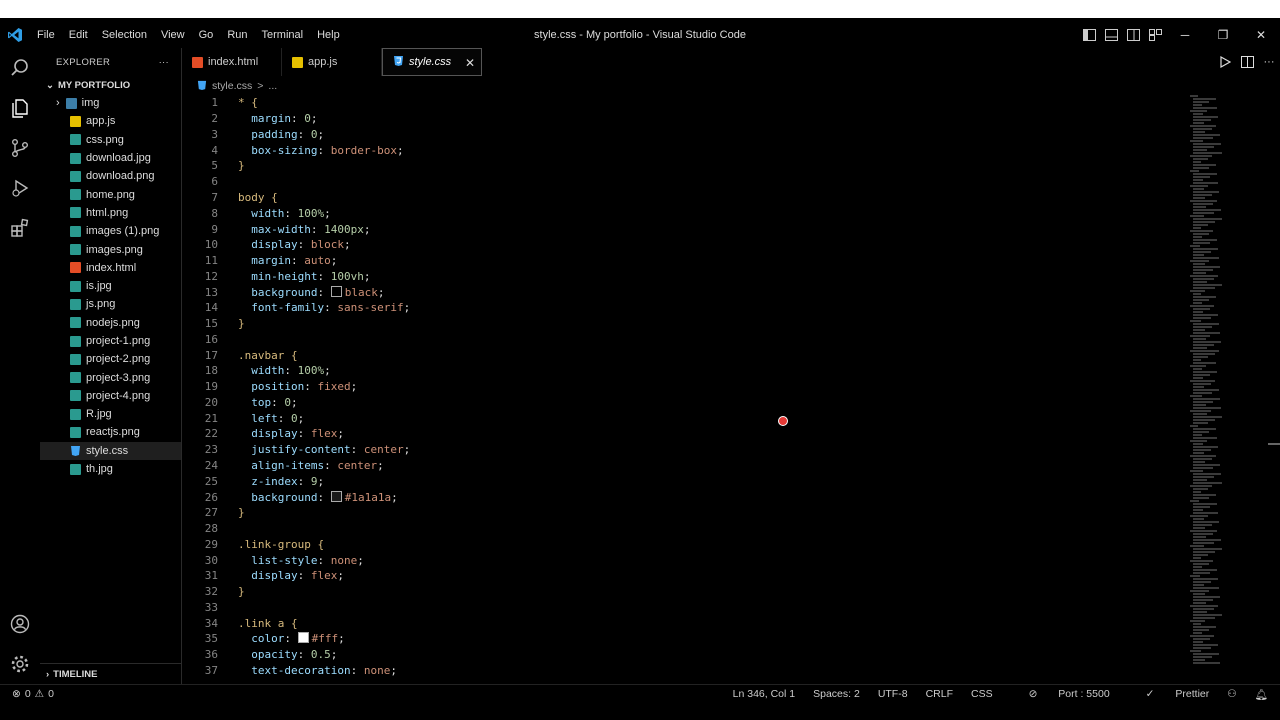 Image resolution: width=1280 pixels, height=720 pixels. I want to click on split-editor-icon, so click(1247, 62).